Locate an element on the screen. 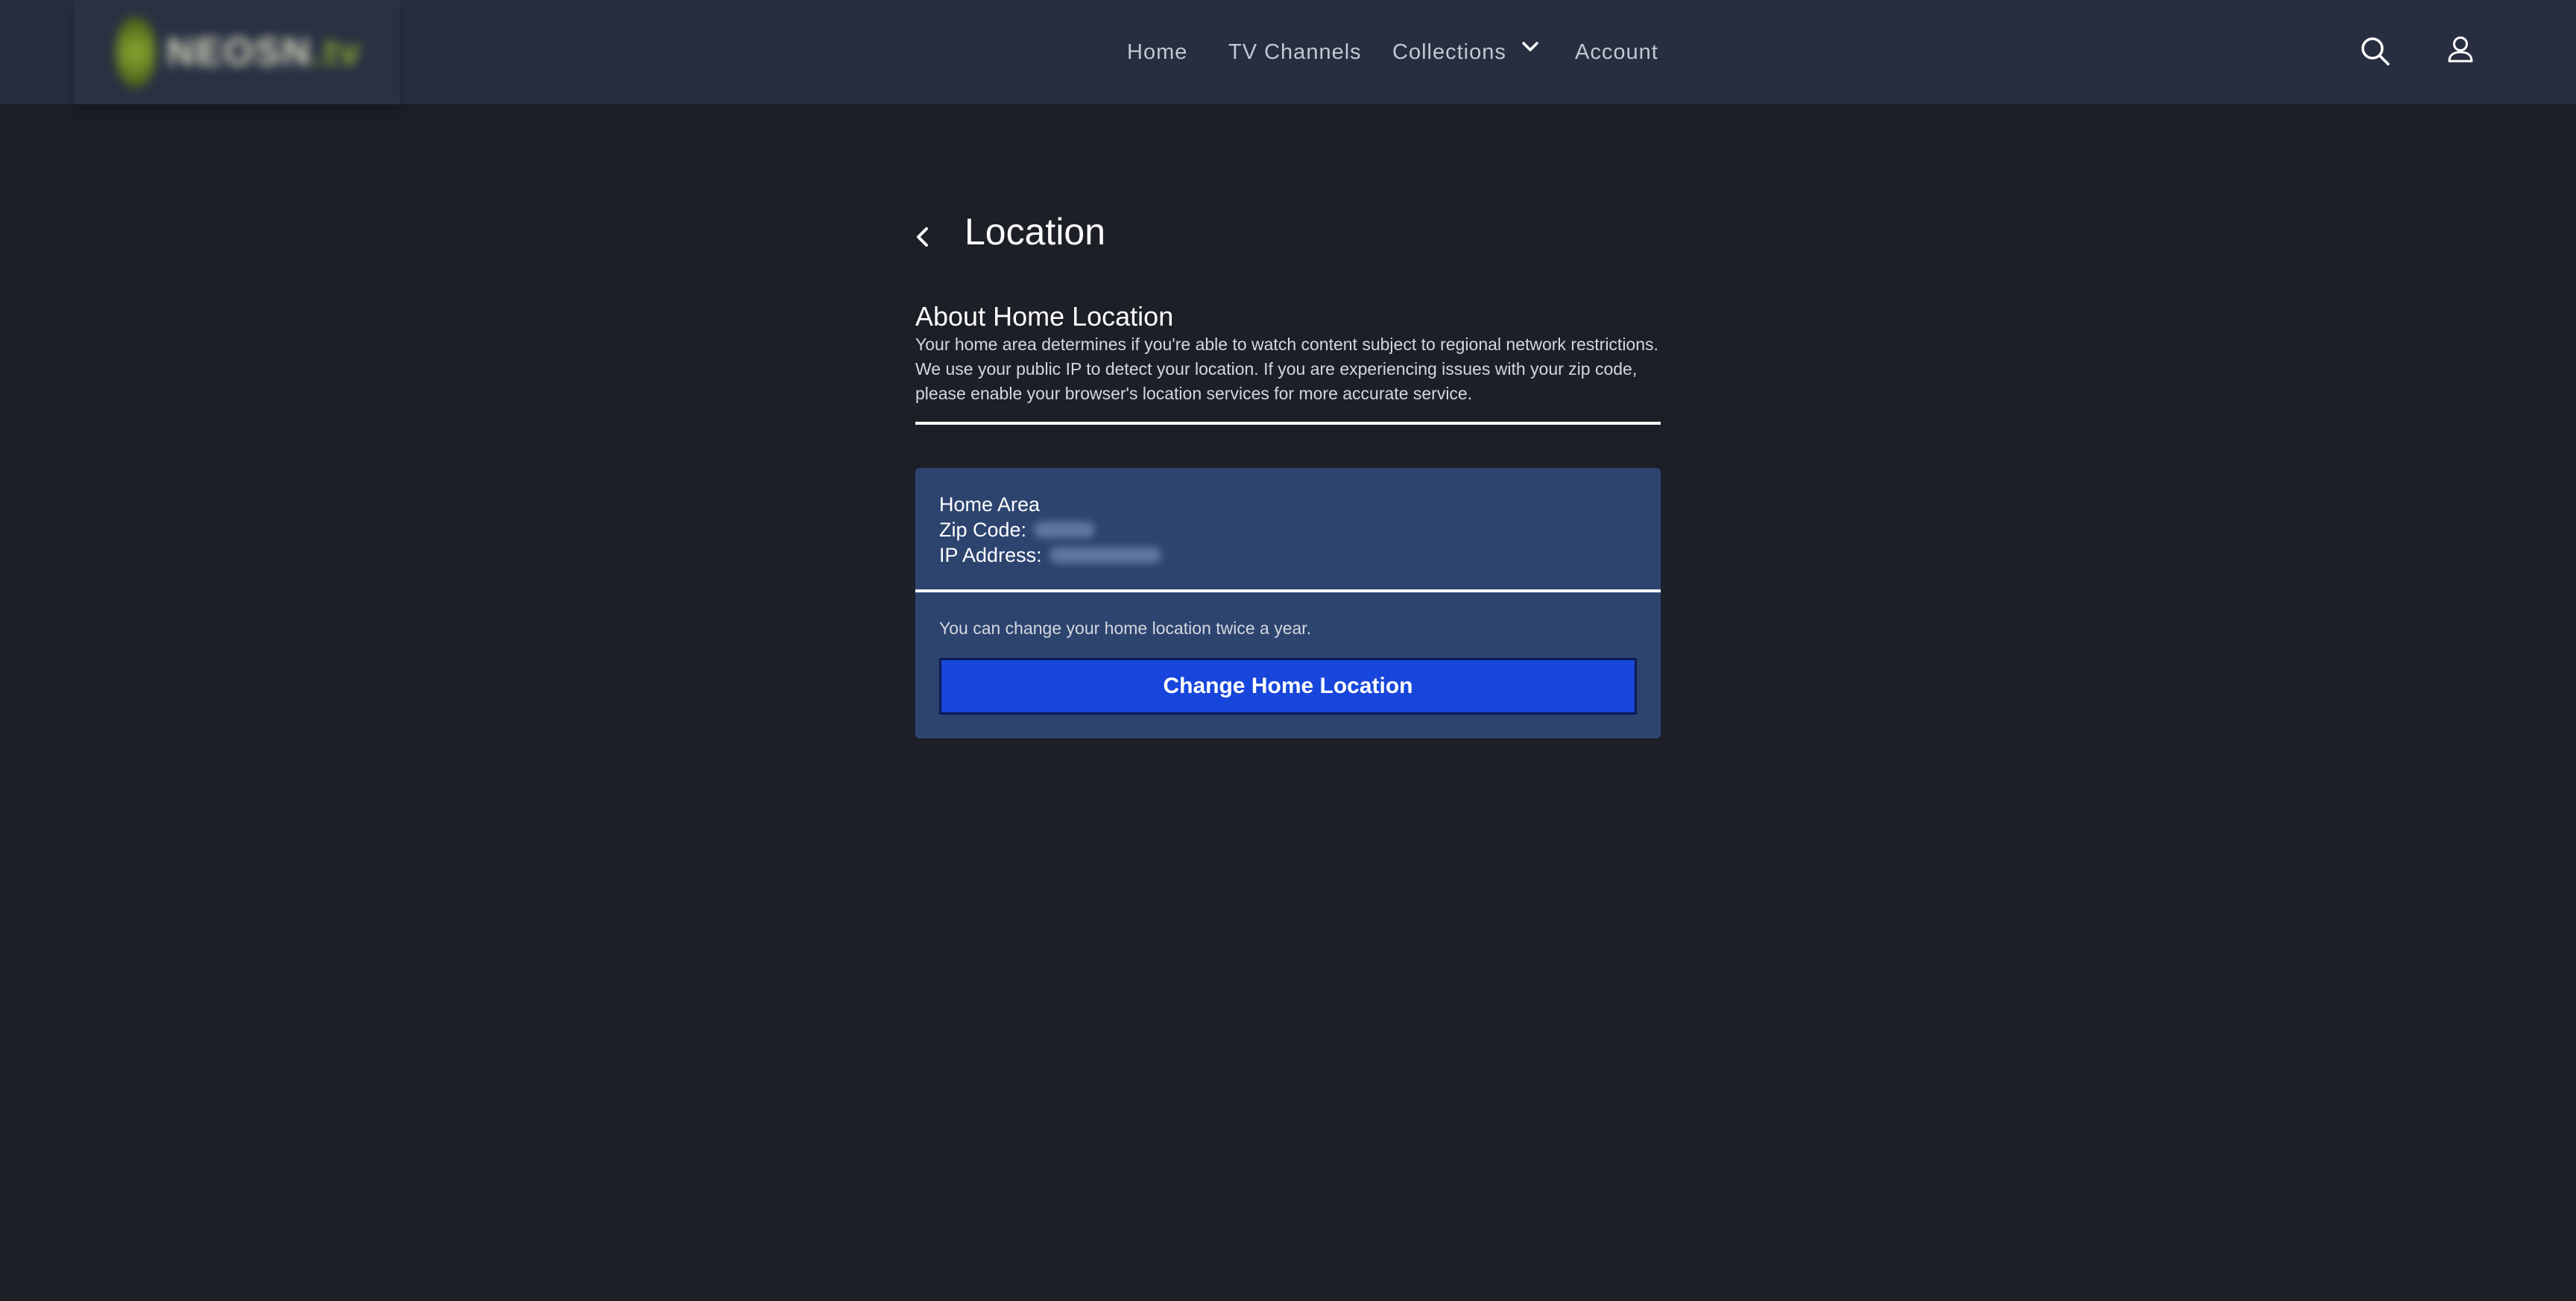  change-home-location-button: Change Home Location is located at coordinates (1288, 686).